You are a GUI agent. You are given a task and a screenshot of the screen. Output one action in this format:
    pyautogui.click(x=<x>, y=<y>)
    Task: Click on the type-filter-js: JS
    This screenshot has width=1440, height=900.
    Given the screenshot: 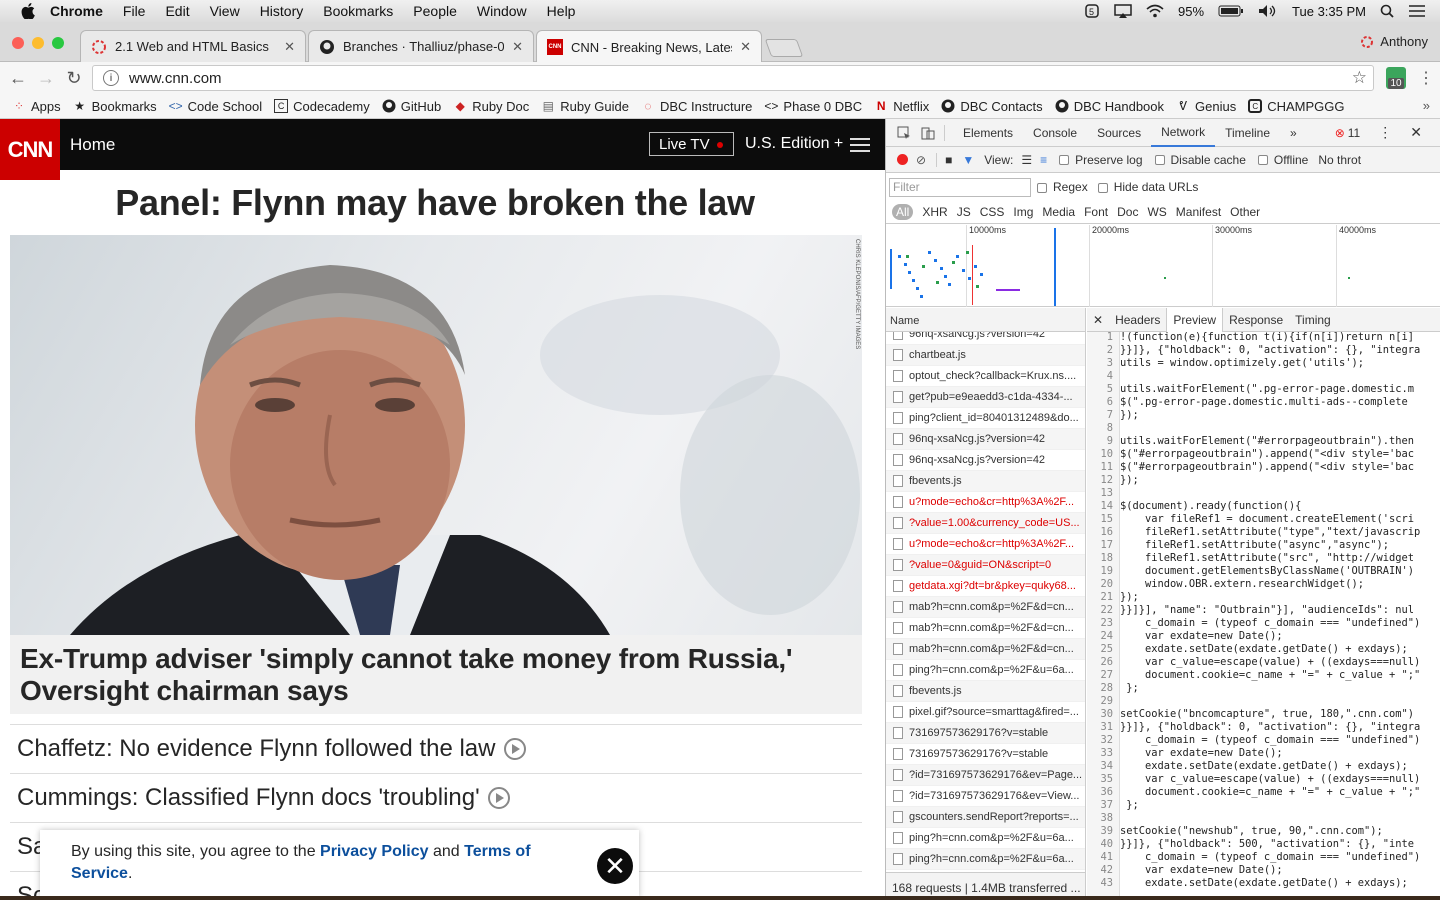 What is the action you would take?
    pyautogui.click(x=964, y=212)
    